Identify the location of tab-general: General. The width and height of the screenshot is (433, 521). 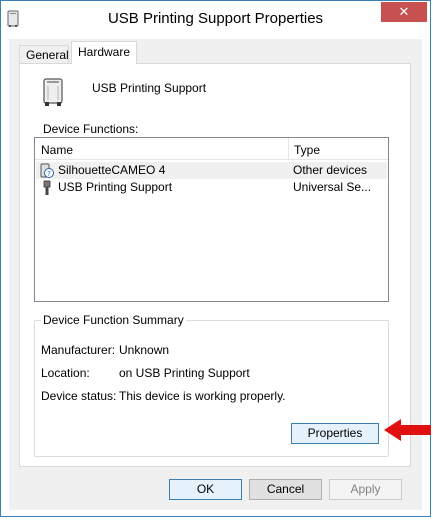
(44, 54).